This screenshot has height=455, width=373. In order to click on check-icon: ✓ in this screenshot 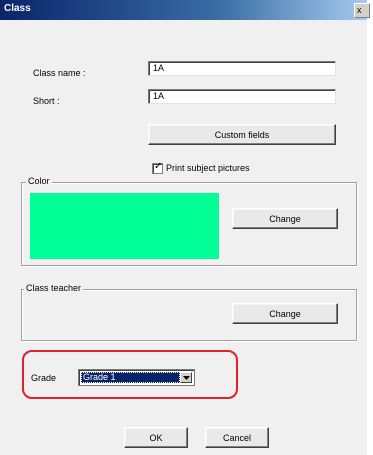, I will do `click(158, 166)`.